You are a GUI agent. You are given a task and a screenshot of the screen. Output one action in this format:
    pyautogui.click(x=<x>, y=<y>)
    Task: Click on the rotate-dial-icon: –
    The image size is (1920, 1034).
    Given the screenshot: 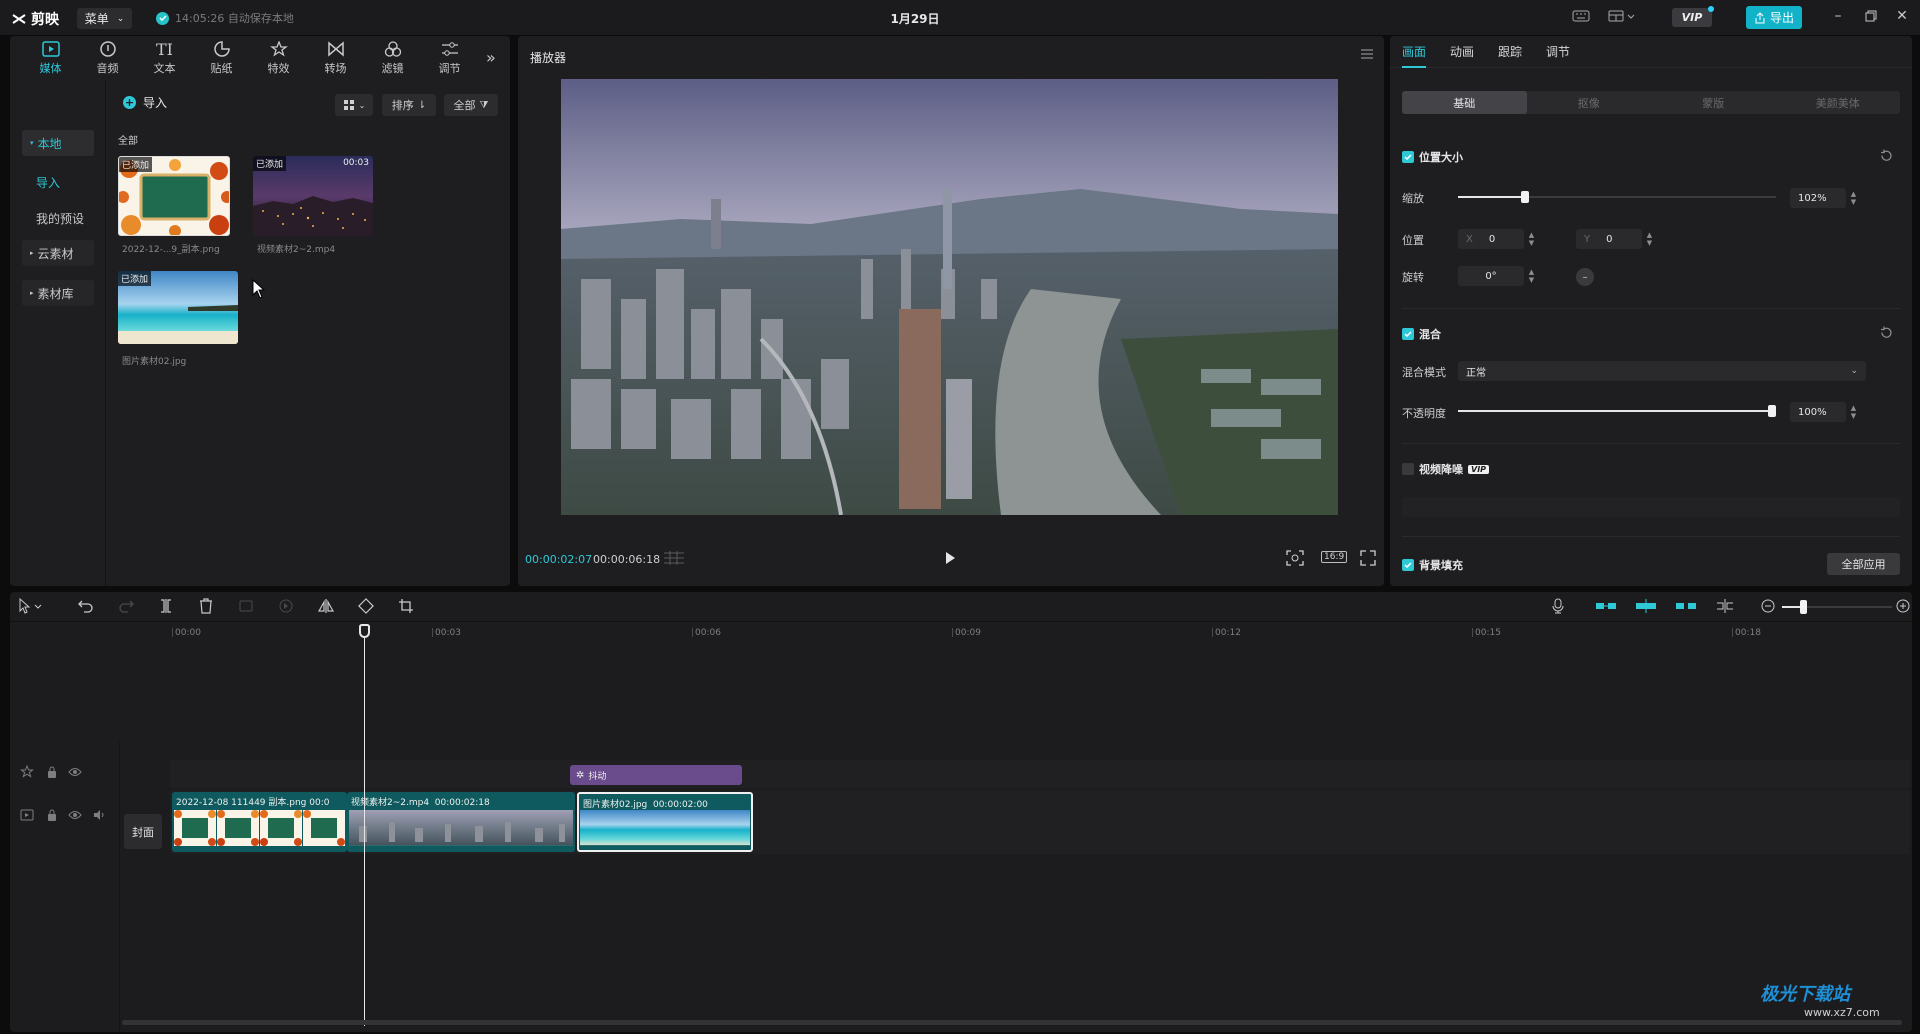 What is the action you would take?
    pyautogui.click(x=1585, y=277)
    